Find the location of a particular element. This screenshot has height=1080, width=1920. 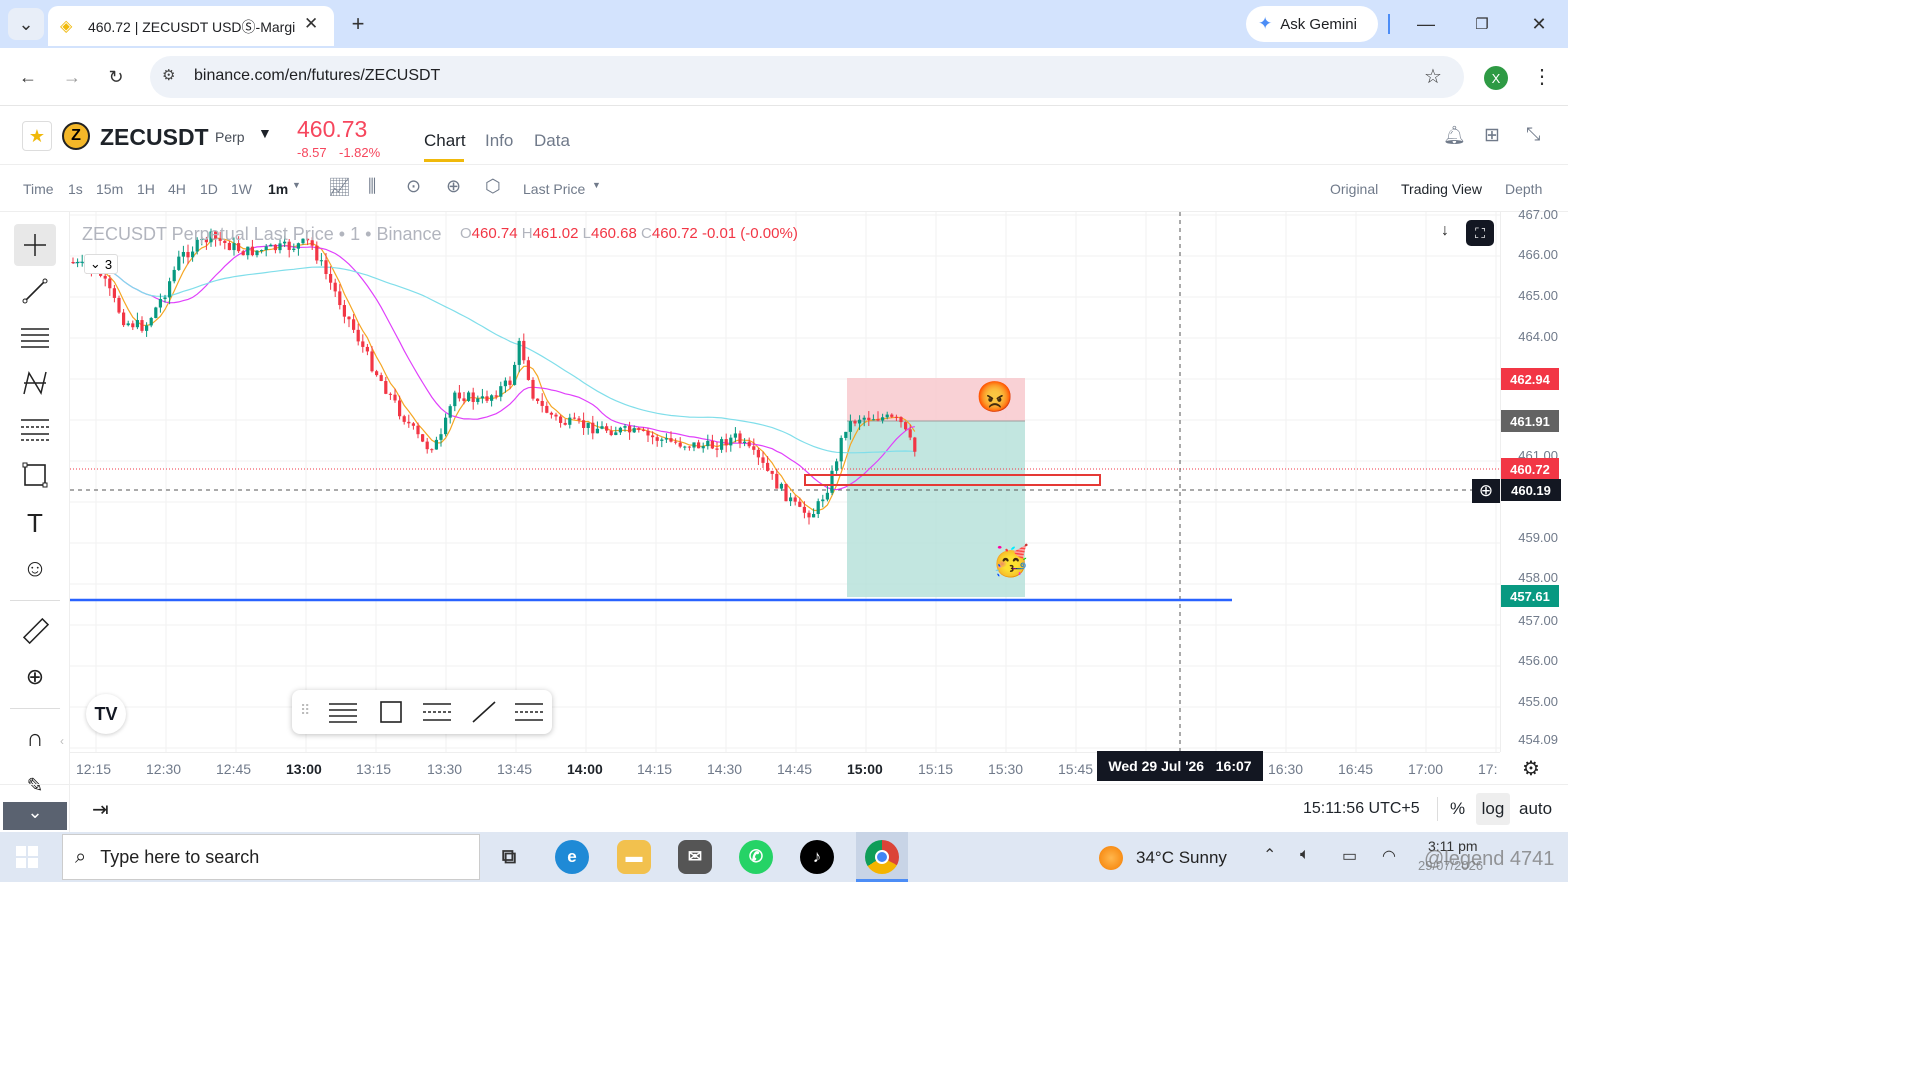

interval-1d: 1D is located at coordinates (209, 189).